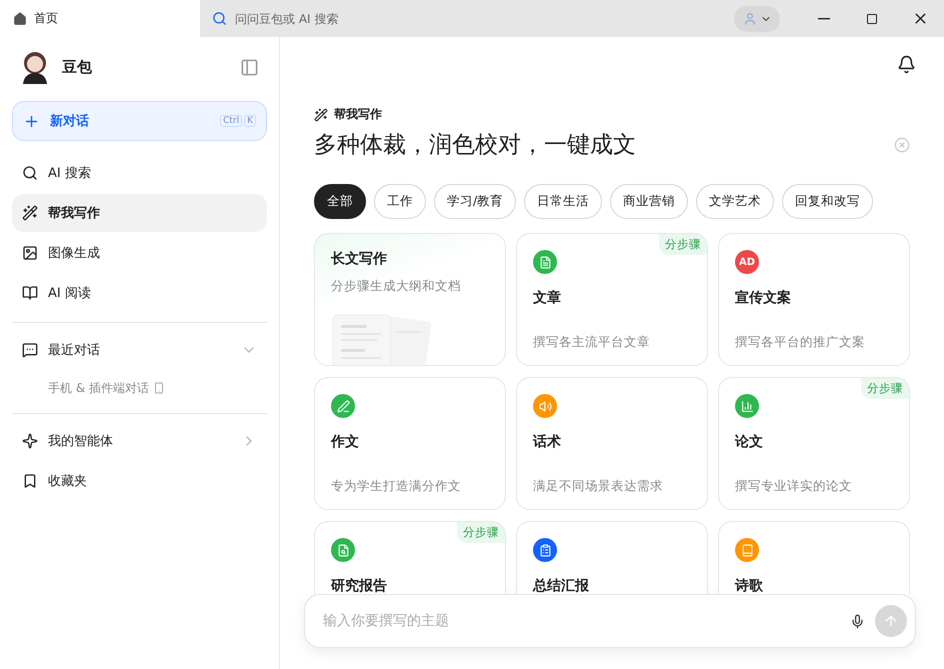  I want to click on microphone-icon, so click(857, 621).